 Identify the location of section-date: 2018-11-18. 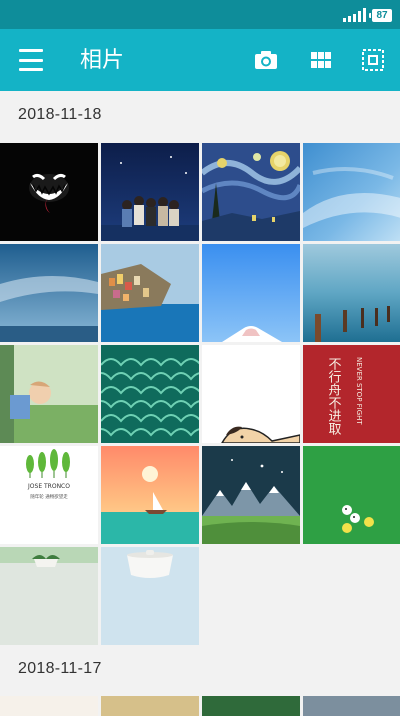
(60, 114).